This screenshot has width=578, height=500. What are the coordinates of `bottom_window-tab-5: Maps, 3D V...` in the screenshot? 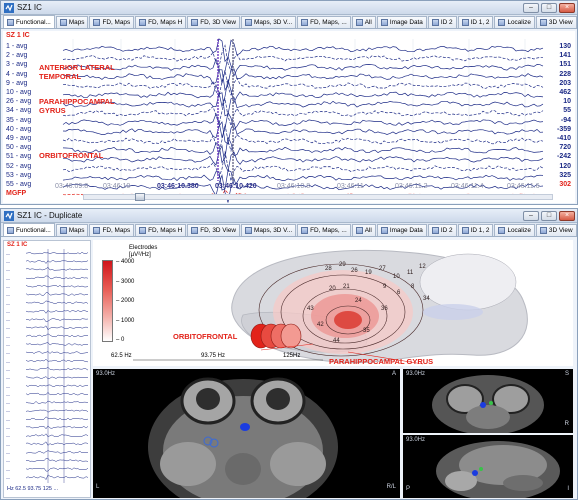 It's located at (269, 230).